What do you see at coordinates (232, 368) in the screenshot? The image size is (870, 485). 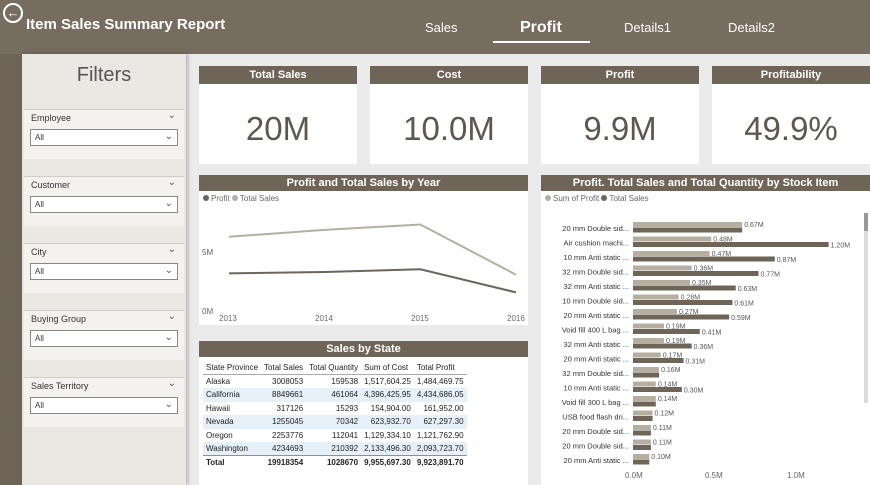 I see `column-header: State Province` at bounding box center [232, 368].